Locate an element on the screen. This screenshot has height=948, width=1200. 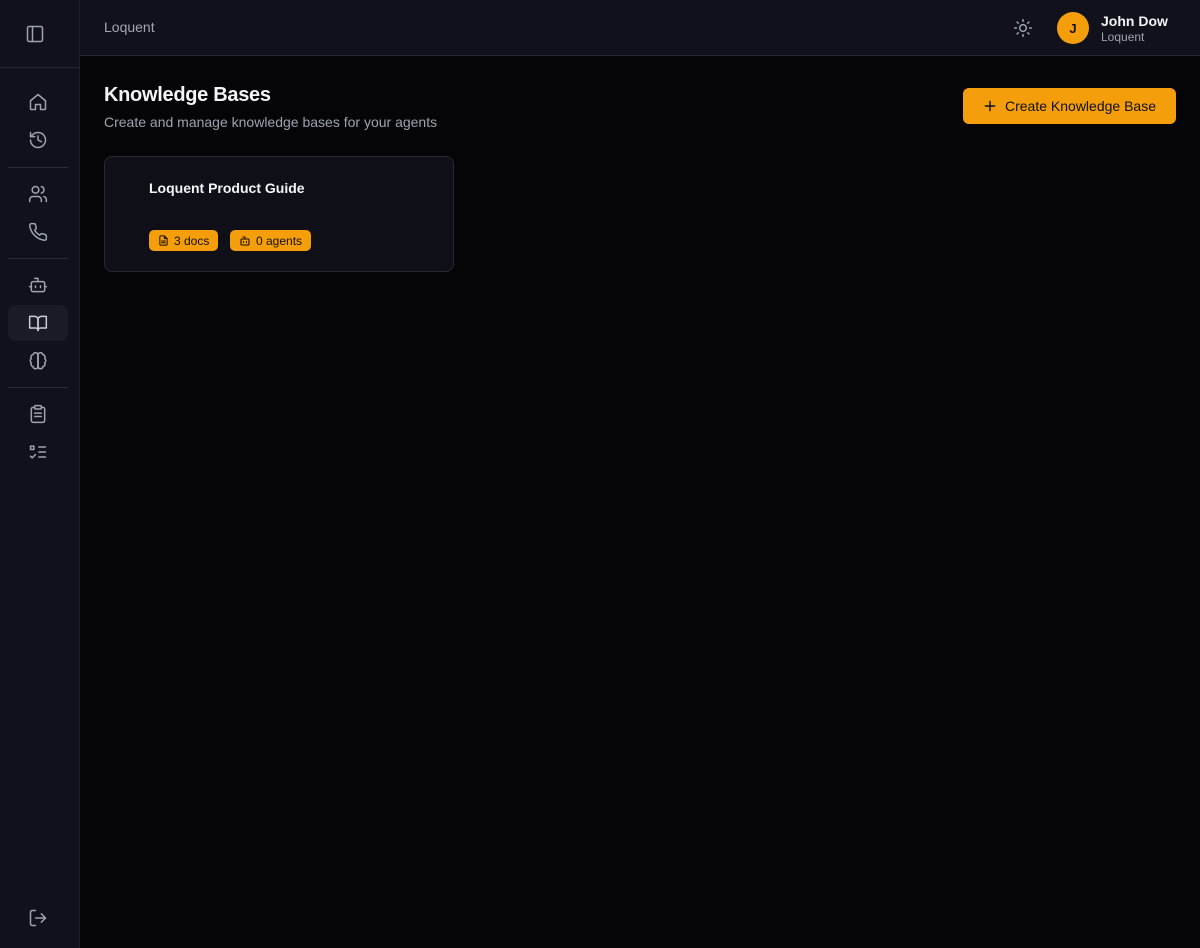
checklist-icon is located at coordinates (38, 452).